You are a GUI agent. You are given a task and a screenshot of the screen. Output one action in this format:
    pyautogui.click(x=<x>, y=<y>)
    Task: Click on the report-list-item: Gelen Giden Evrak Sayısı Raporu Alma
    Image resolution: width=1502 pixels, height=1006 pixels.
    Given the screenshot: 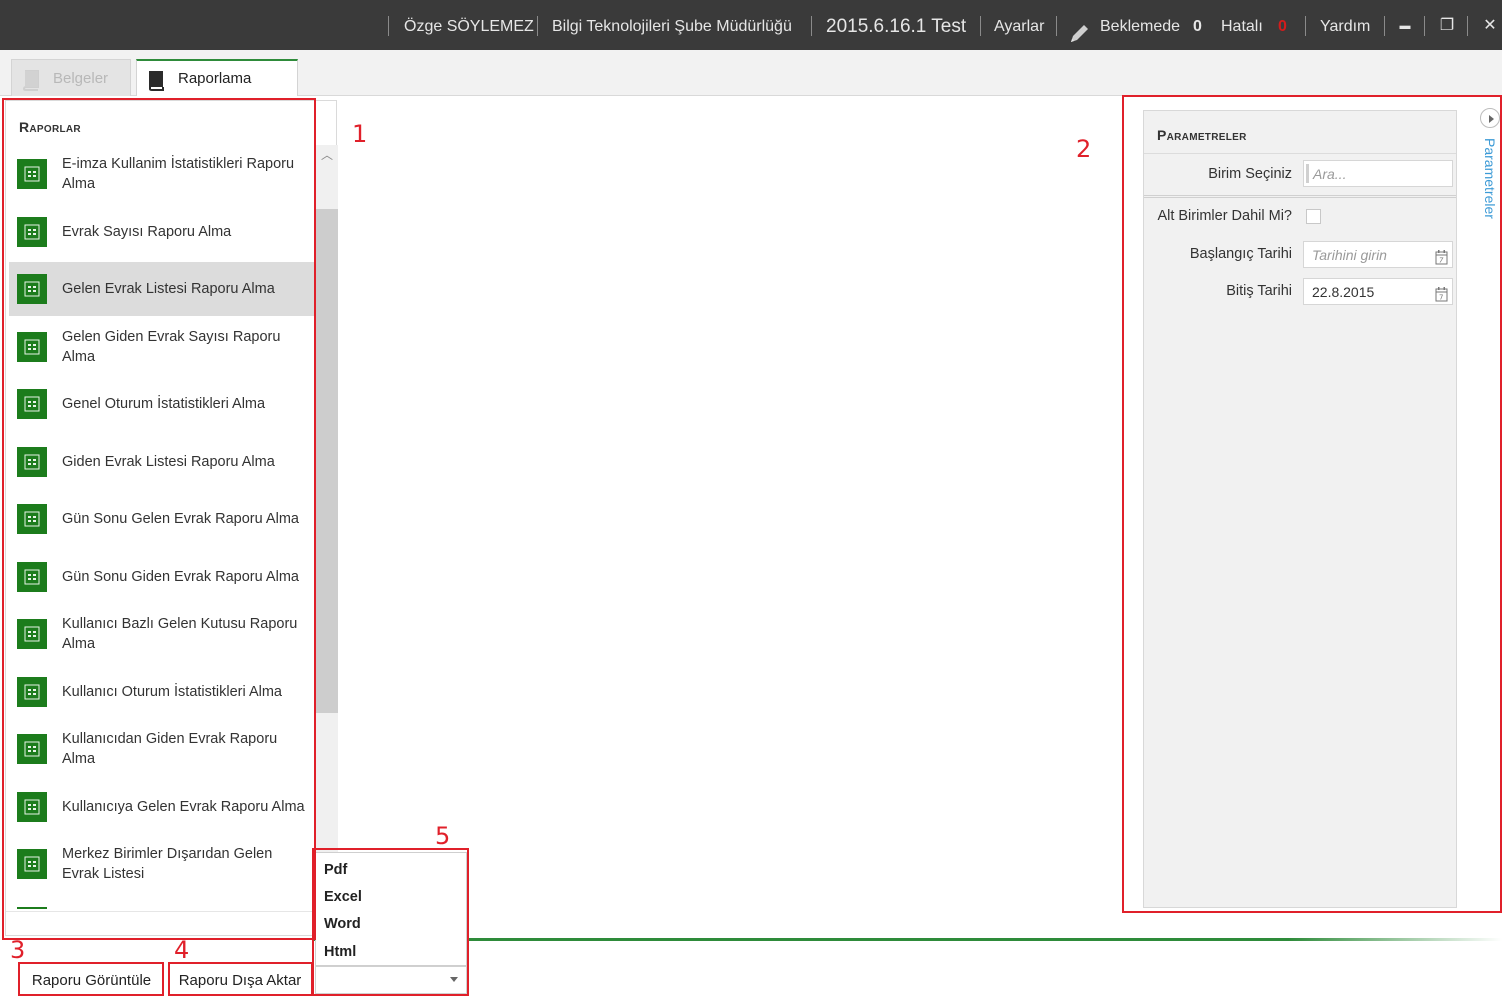 What is the action you would take?
    pyautogui.click(x=162, y=347)
    